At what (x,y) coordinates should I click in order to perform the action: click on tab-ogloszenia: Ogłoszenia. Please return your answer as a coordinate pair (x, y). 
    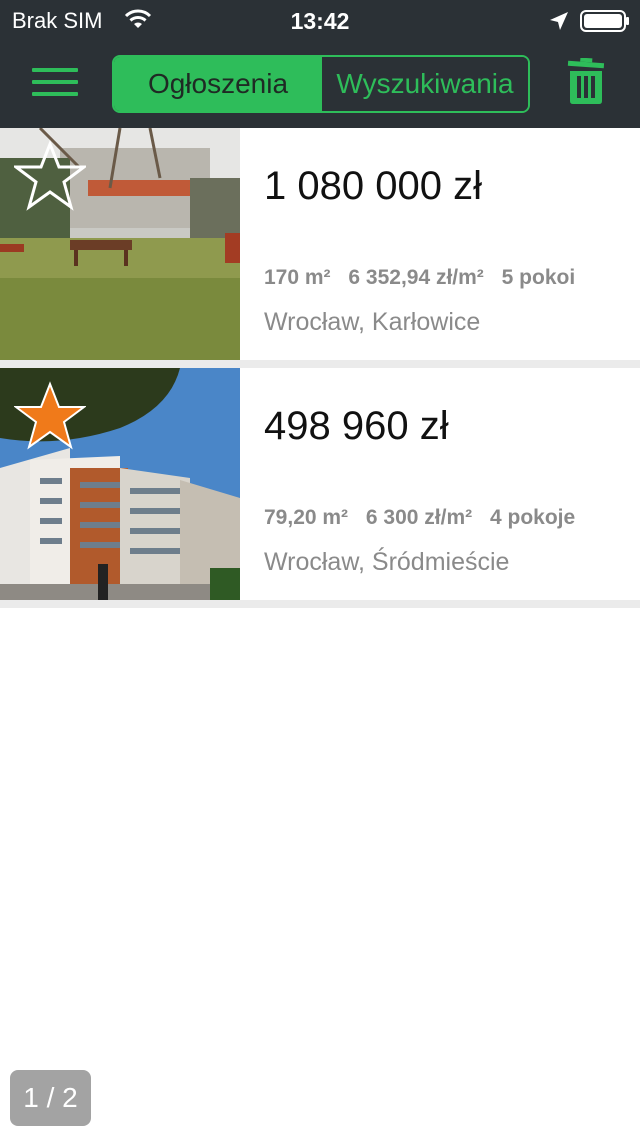
    Looking at the image, I should click on (218, 84).